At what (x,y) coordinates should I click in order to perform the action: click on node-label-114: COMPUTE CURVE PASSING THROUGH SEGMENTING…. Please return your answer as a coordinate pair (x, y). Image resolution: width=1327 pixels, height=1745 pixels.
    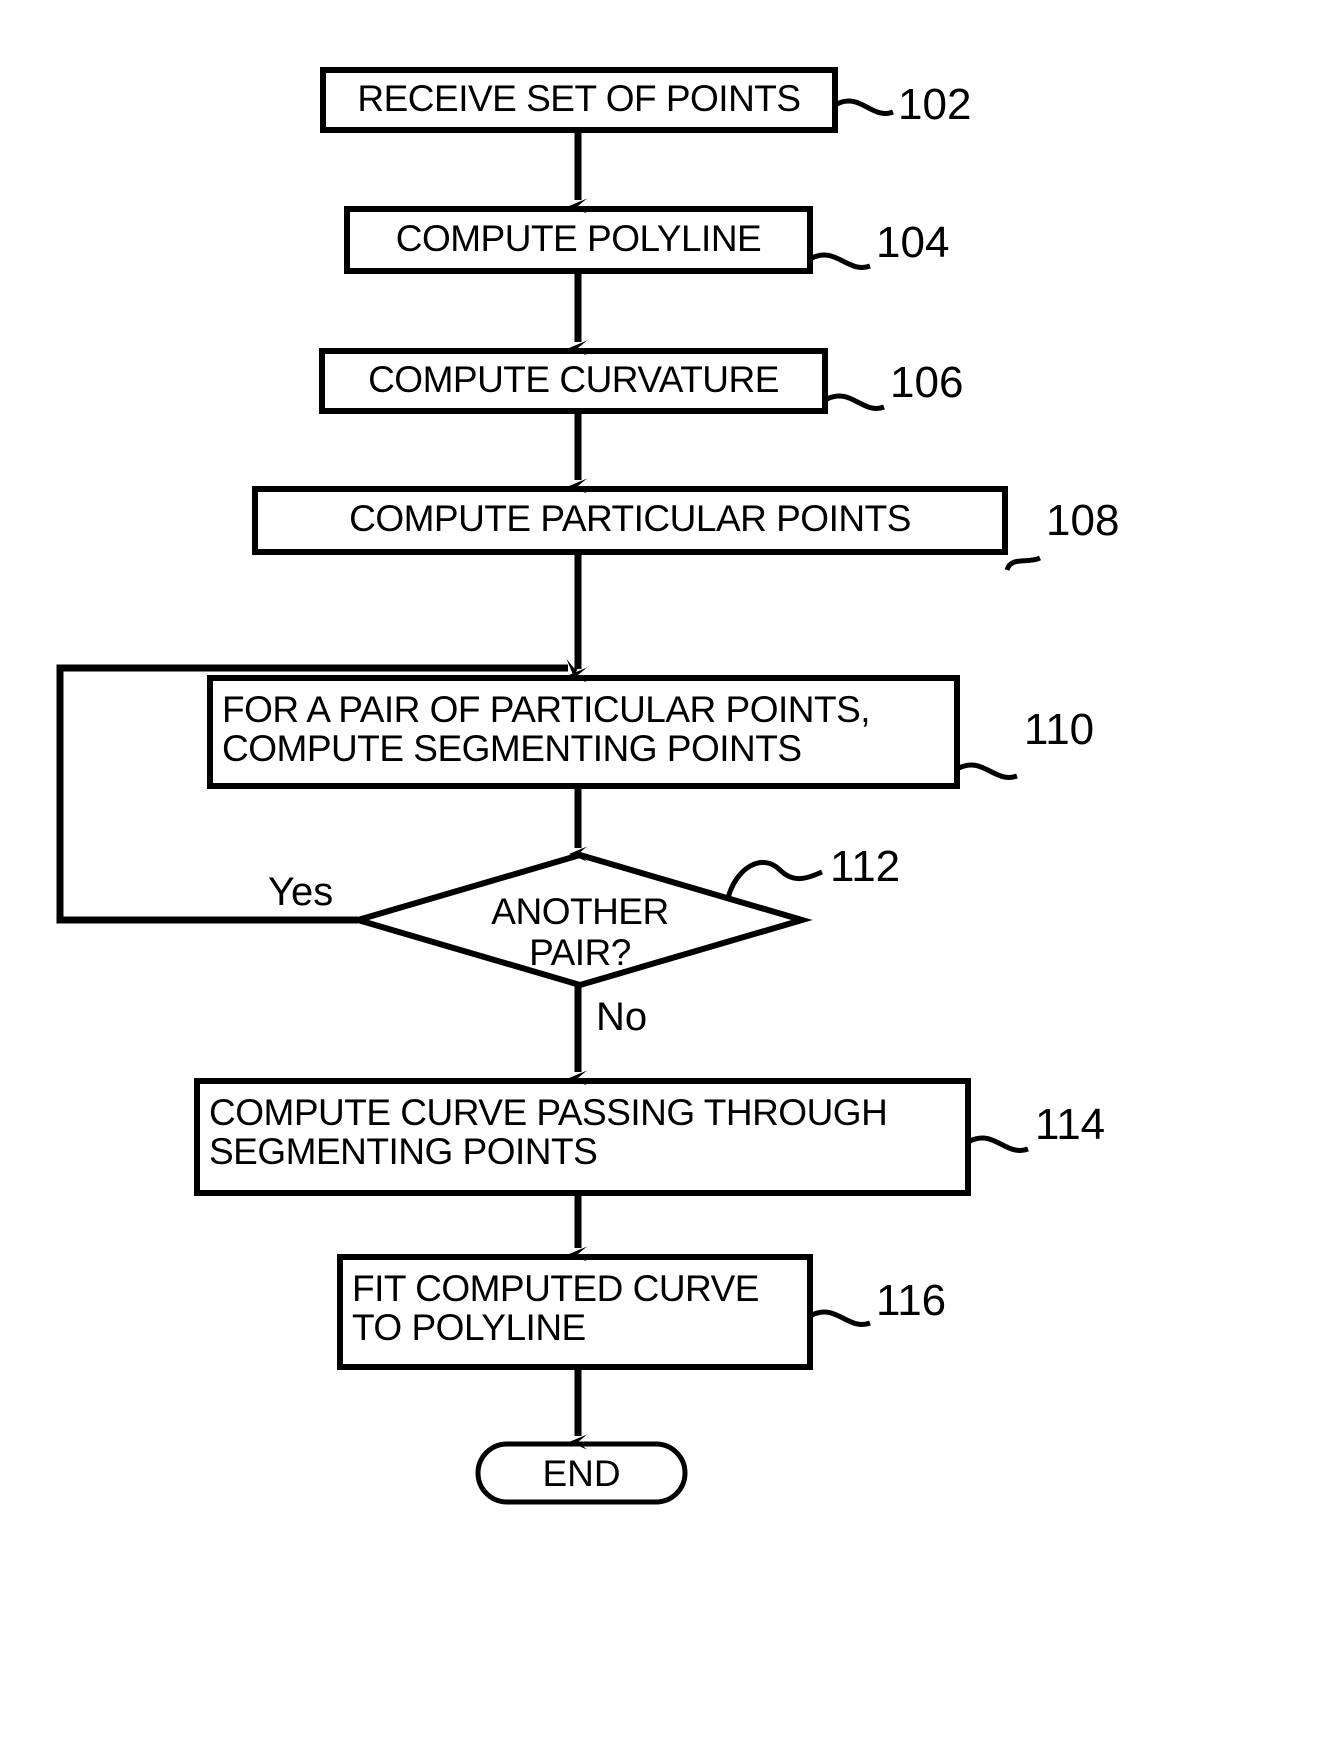
    Looking at the image, I should click on (548, 1132).